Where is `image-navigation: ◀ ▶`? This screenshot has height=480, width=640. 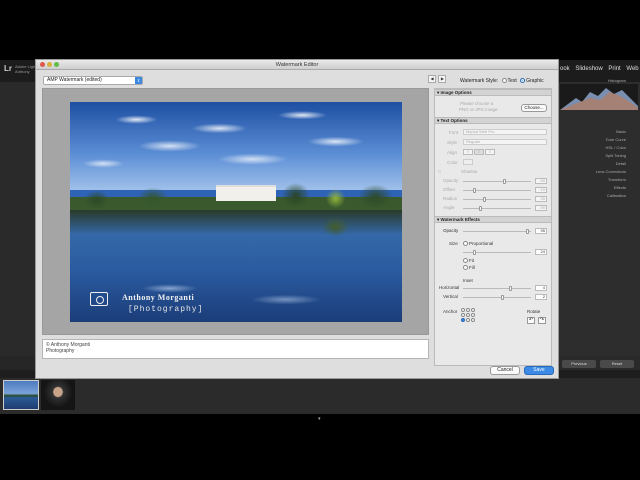 image-navigation: ◀ ▶ is located at coordinates (437, 79).